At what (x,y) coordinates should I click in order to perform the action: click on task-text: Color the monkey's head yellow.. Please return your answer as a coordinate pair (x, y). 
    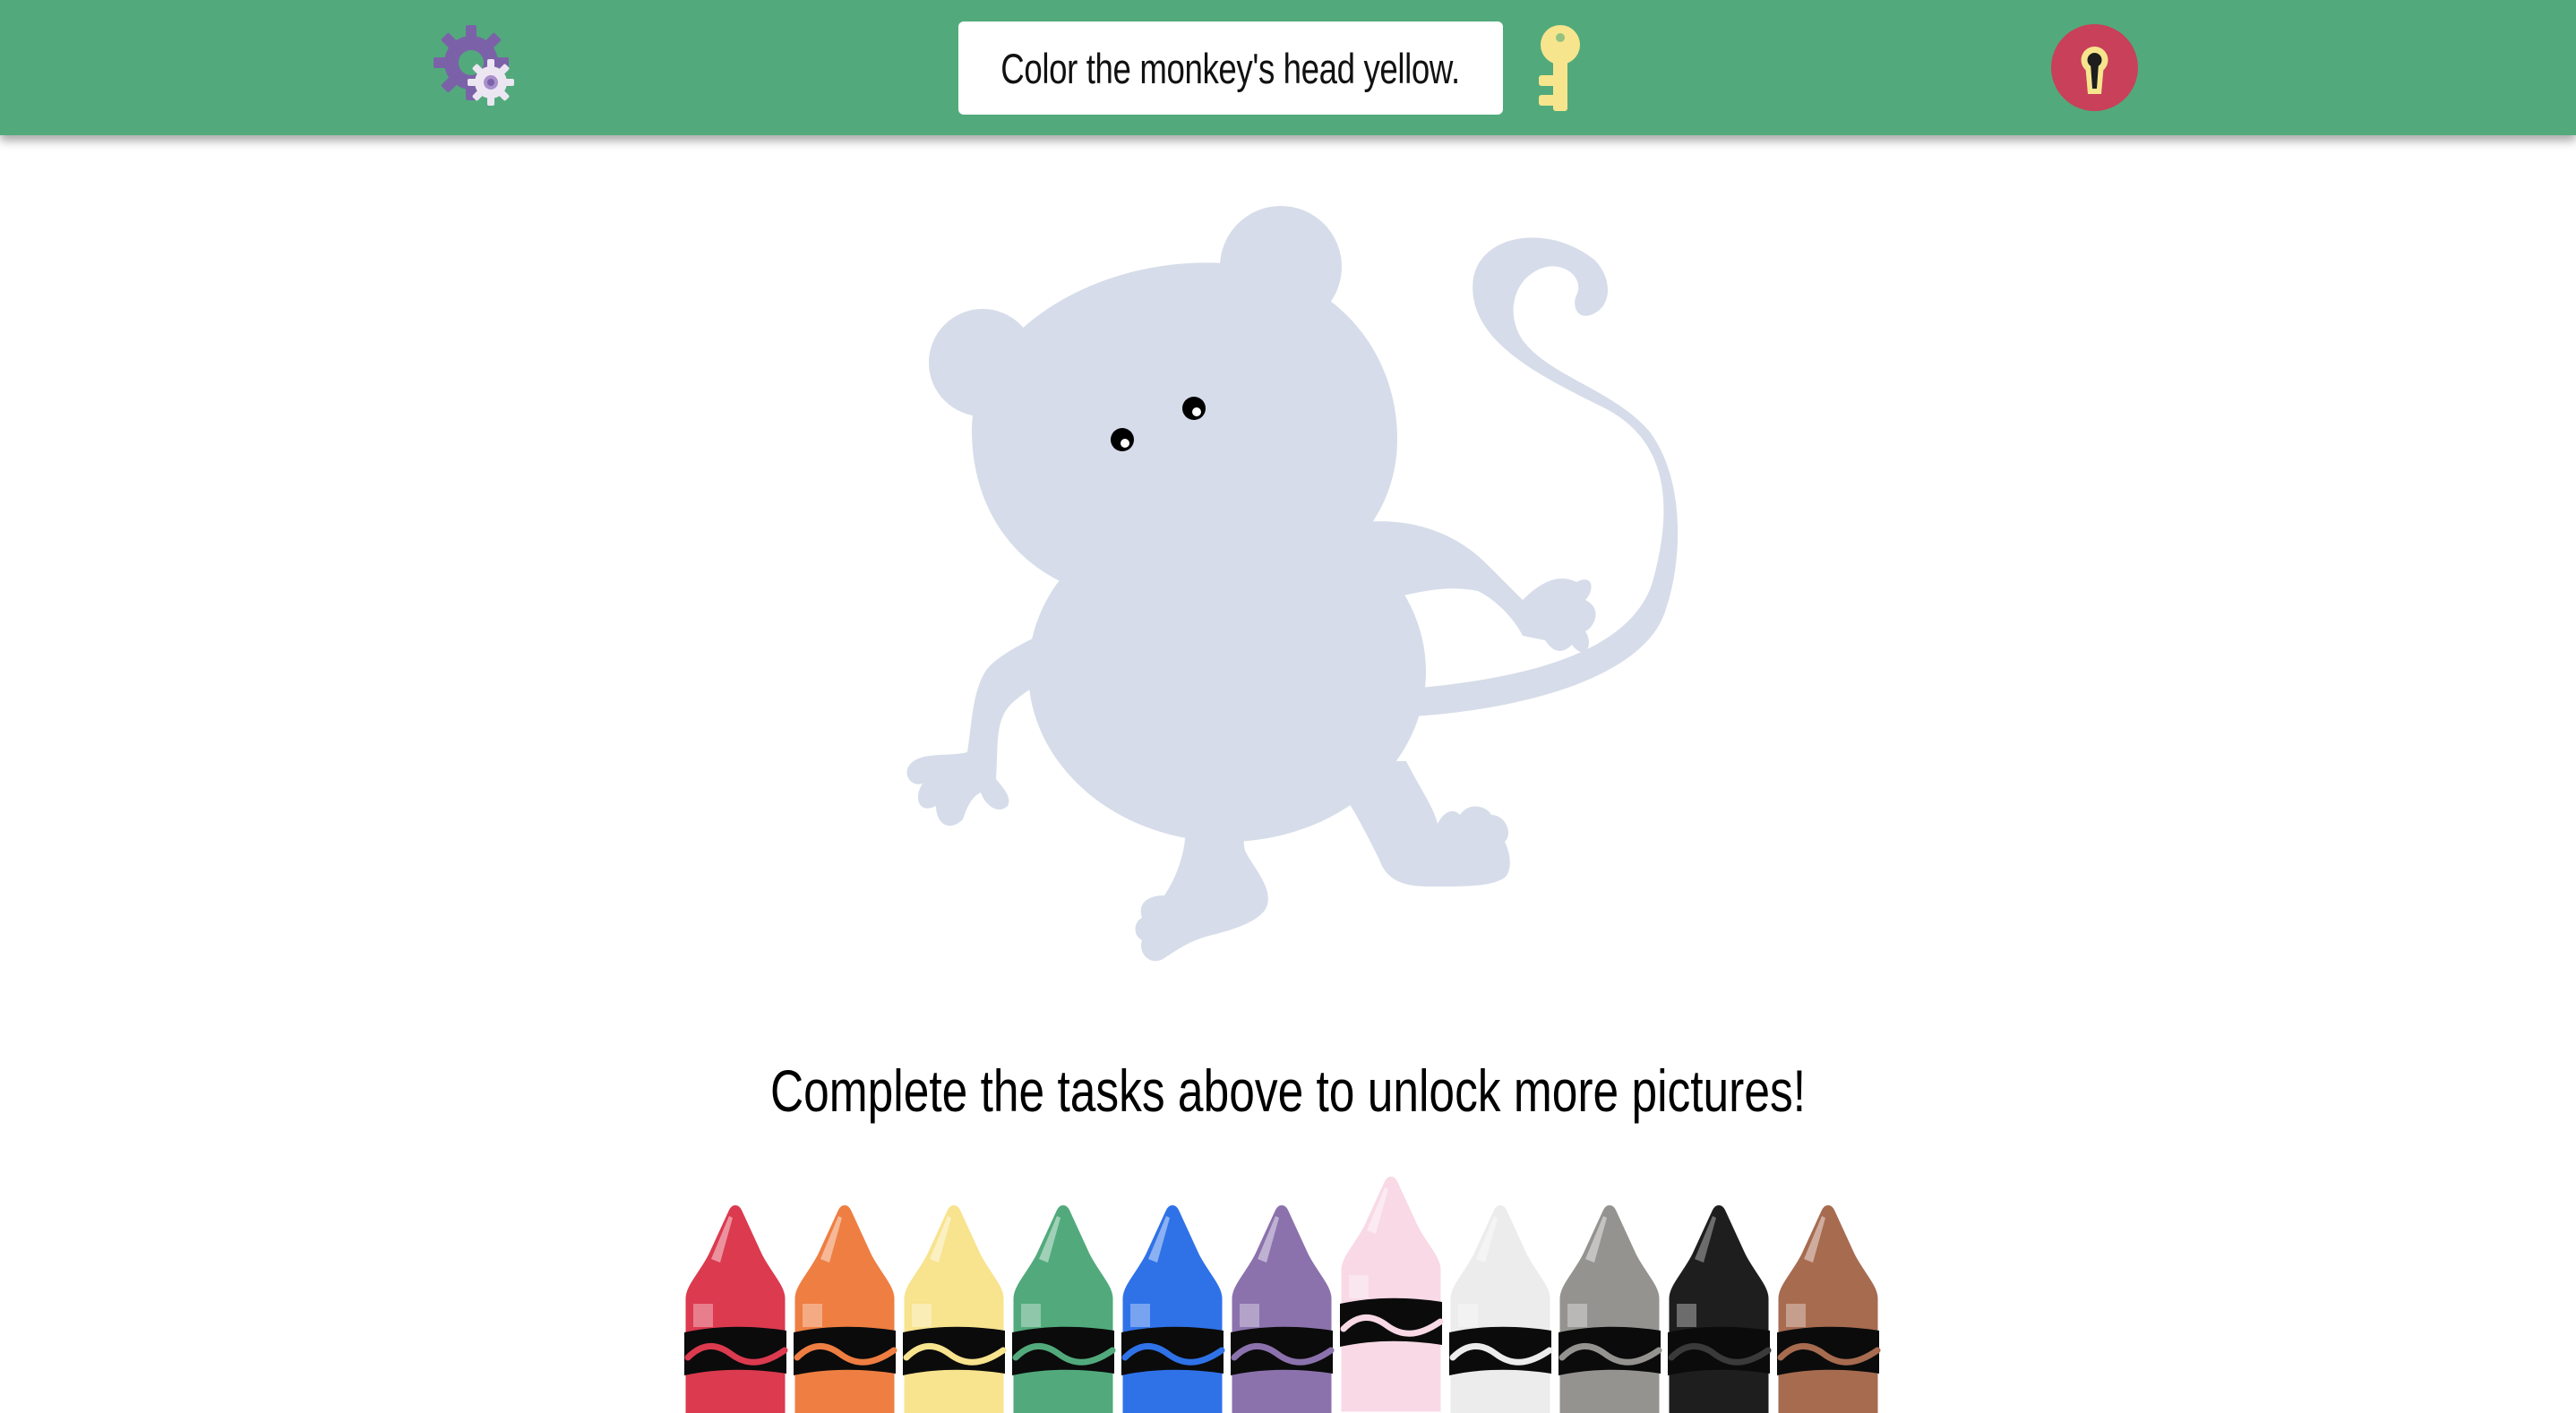
    Looking at the image, I should click on (1230, 68).